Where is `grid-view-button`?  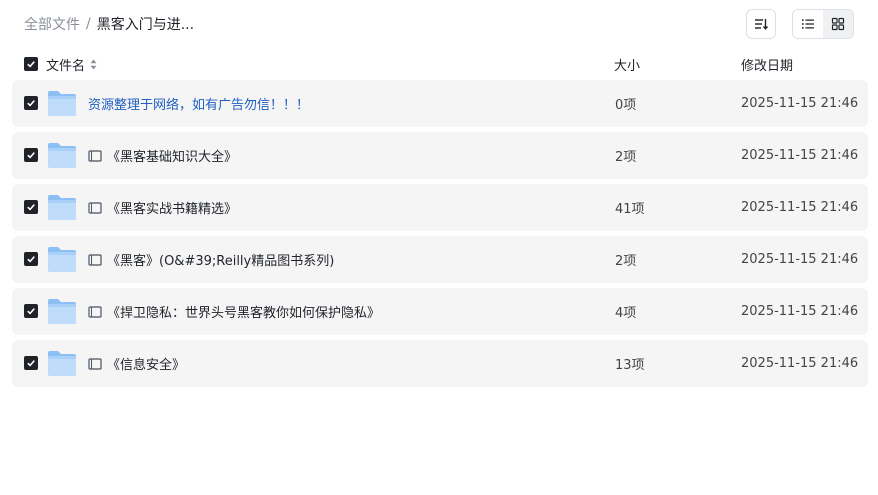
grid-view-button is located at coordinates (838, 24).